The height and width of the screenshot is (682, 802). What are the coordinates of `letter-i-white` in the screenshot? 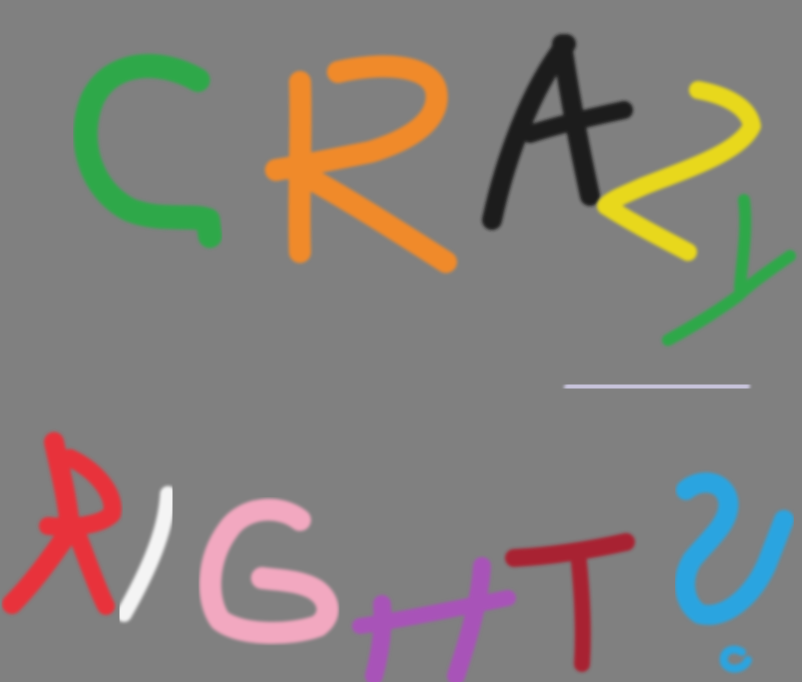 It's located at (146, 554).